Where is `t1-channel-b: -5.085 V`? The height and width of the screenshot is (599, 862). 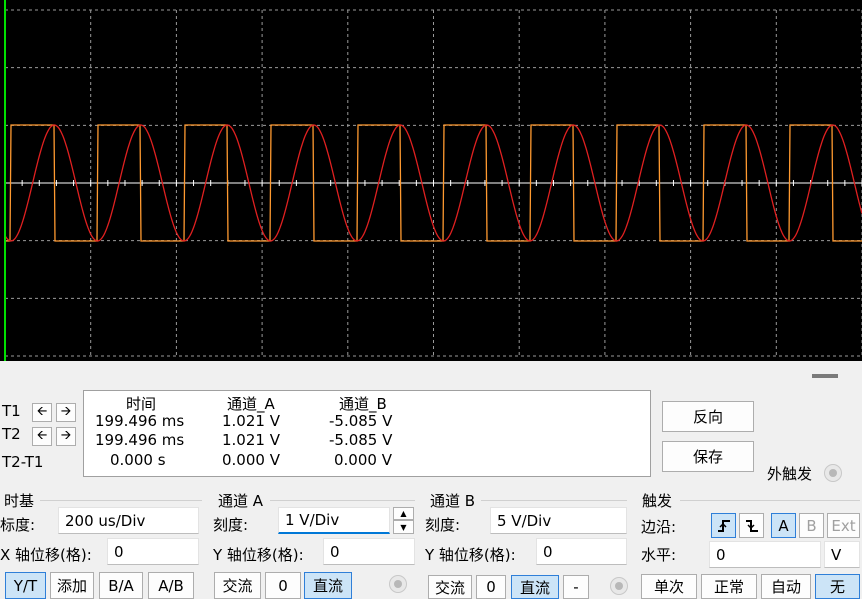
t1-channel-b: -5.085 V is located at coordinates (361, 421).